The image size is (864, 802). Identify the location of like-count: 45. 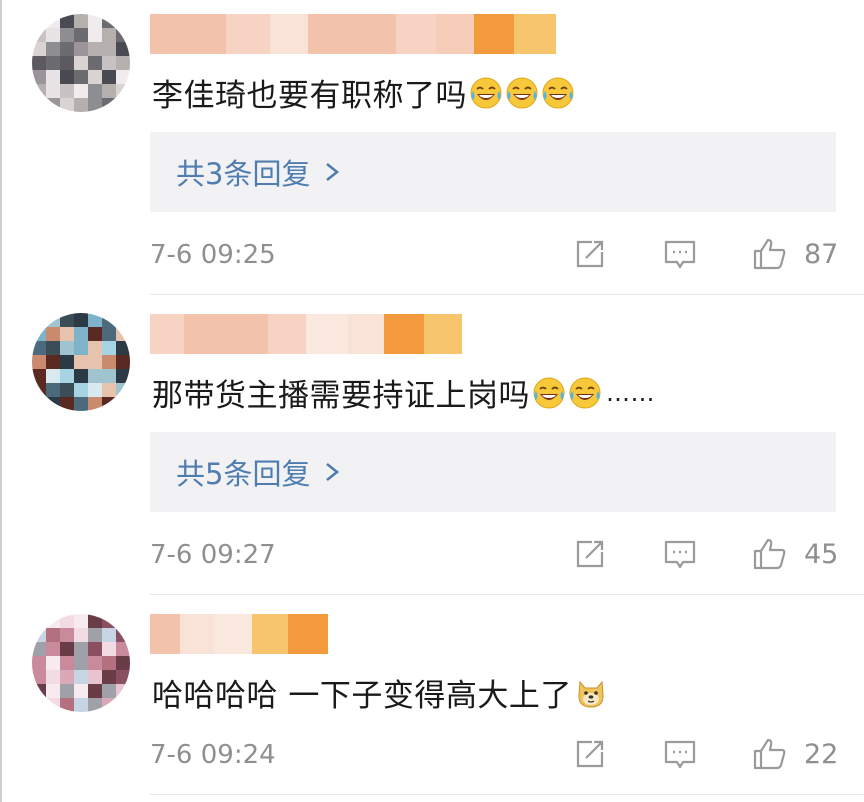
(821, 554).